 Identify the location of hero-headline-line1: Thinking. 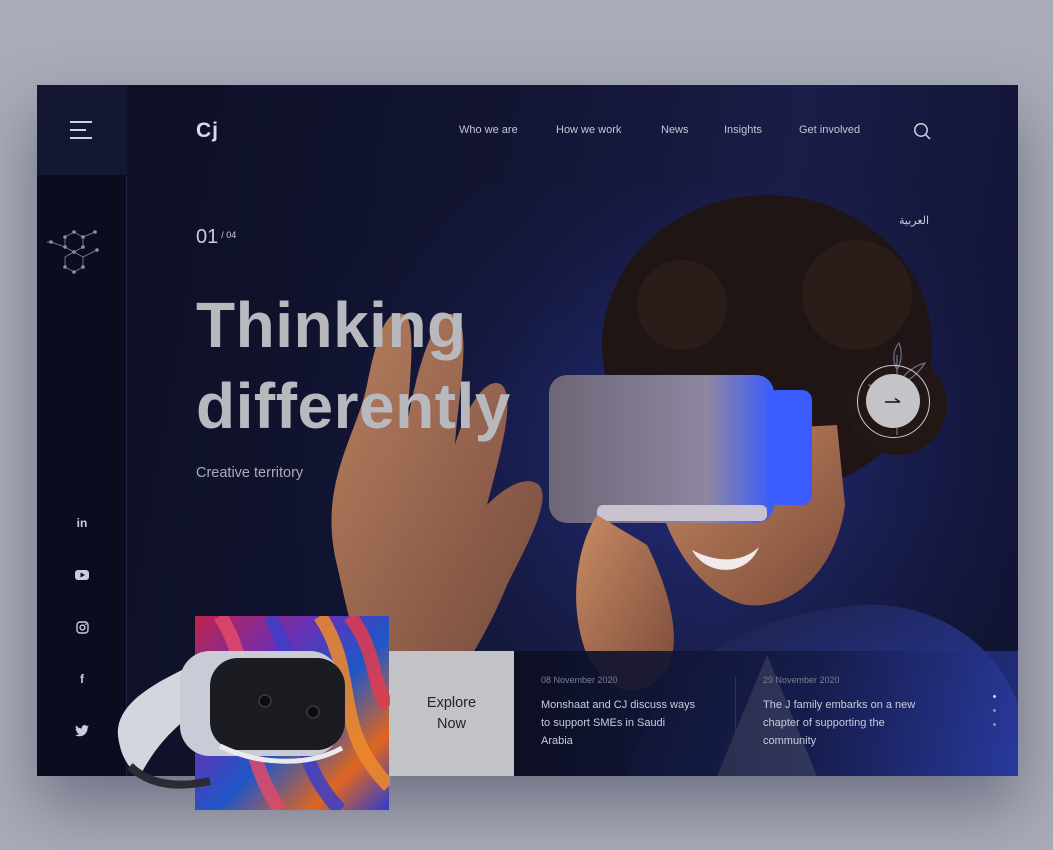
(331, 325).